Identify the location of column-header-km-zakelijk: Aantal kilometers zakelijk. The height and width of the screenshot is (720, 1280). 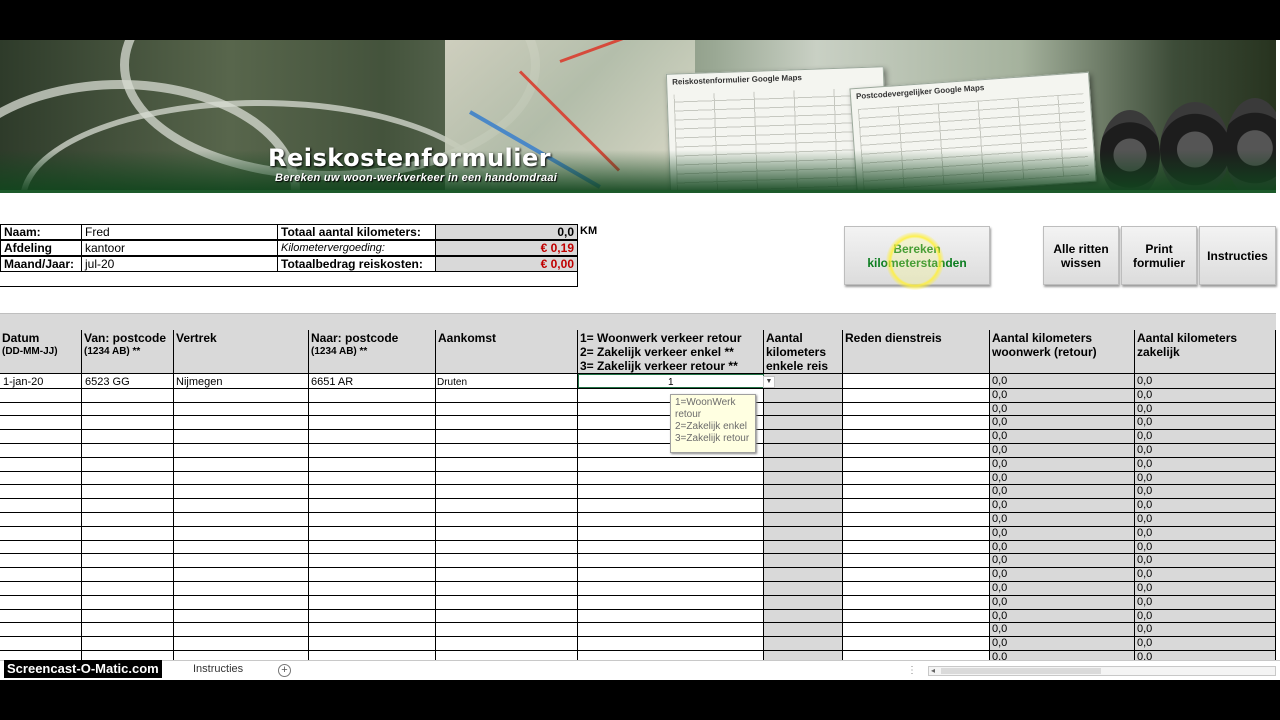
(1205, 352).